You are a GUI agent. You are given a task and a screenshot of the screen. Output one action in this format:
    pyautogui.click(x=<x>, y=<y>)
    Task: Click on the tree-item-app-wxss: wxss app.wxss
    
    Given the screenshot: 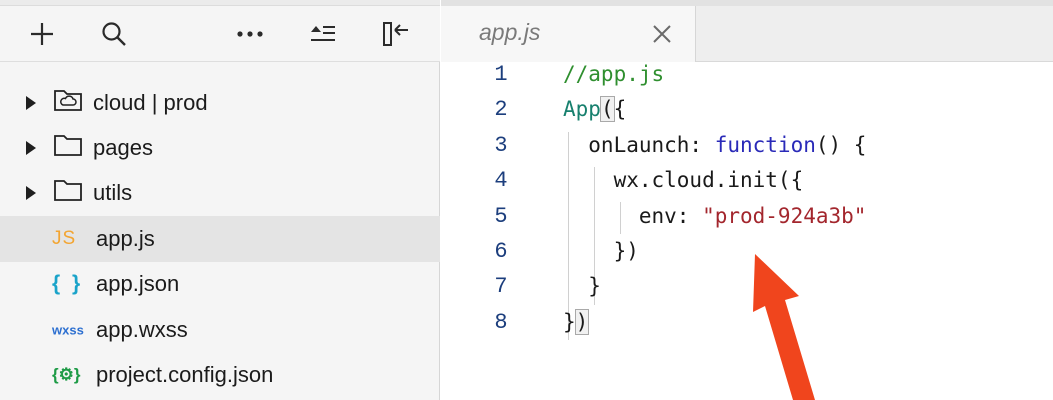 What is the action you would take?
    pyautogui.click(x=220, y=329)
    